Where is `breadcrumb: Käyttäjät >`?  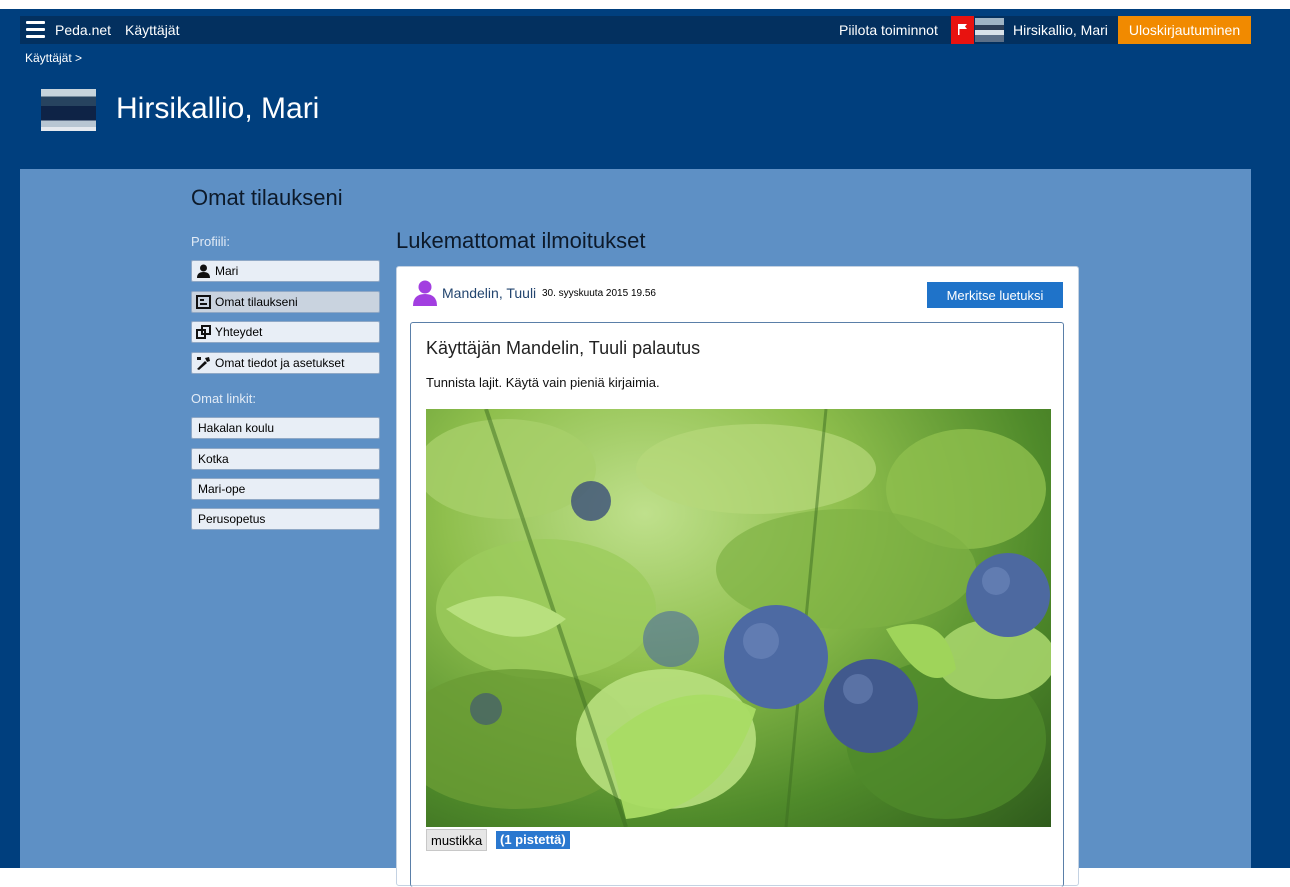
breadcrumb: Käyttäjät > is located at coordinates (53, 58).